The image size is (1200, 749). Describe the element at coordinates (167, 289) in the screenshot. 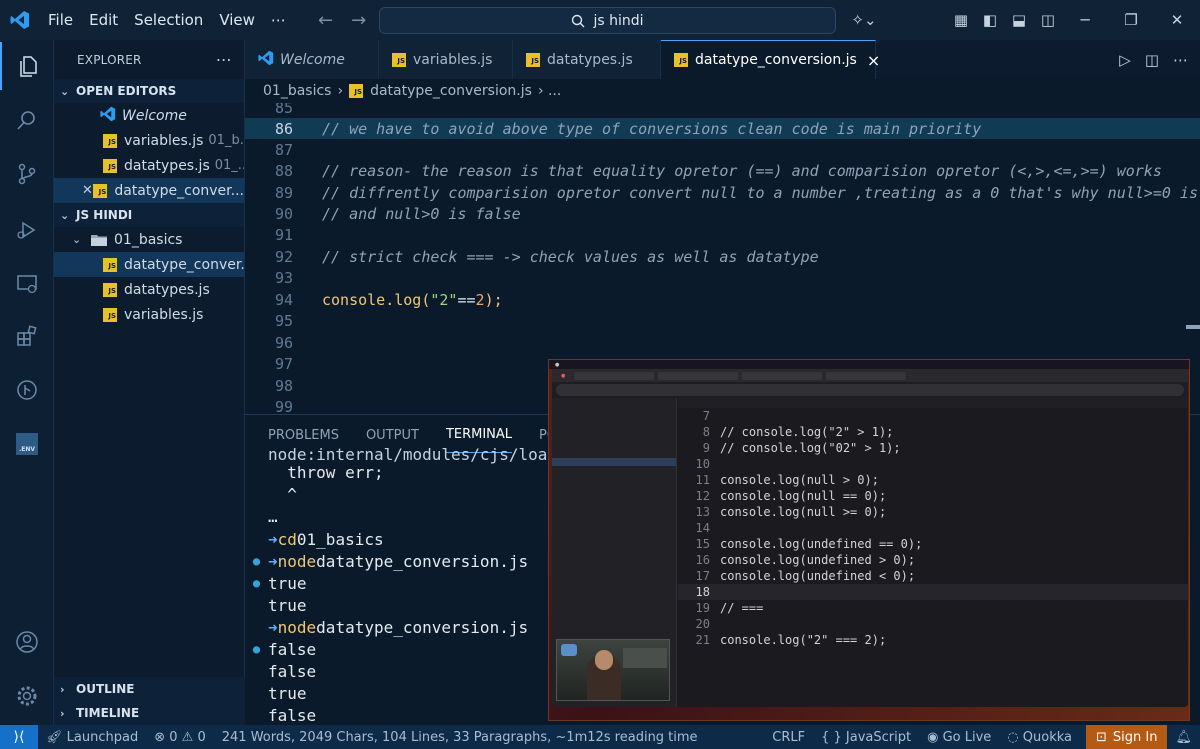

I see `file-label: datatypes.js` at that location.